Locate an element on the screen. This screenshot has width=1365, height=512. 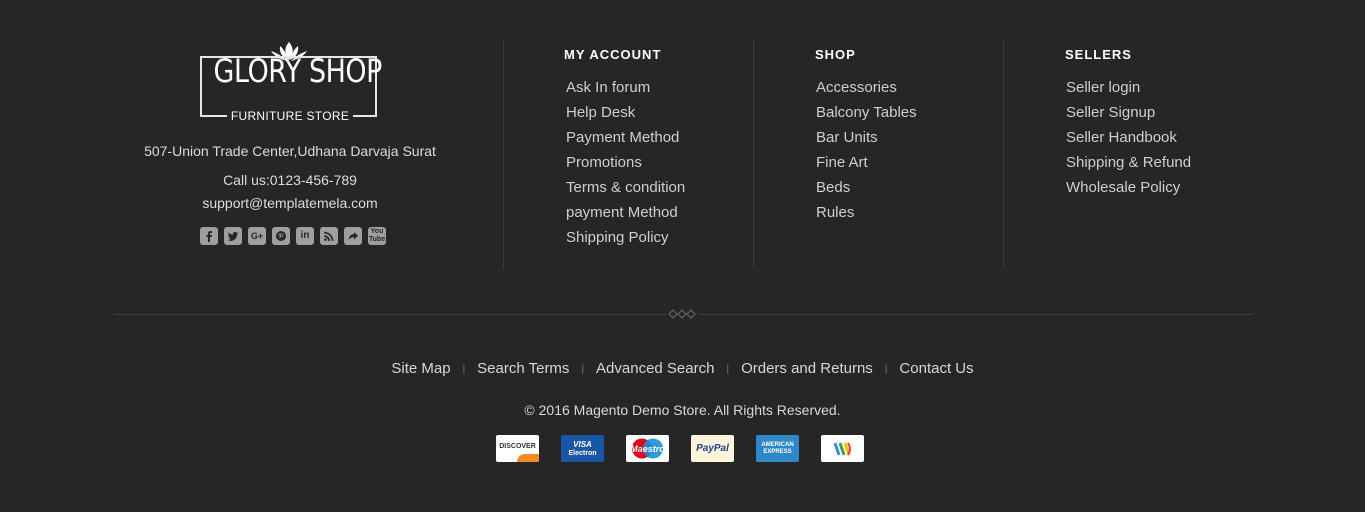
link-shipping-refund: Shipping & Refund is located at coordinates (1128, 162).